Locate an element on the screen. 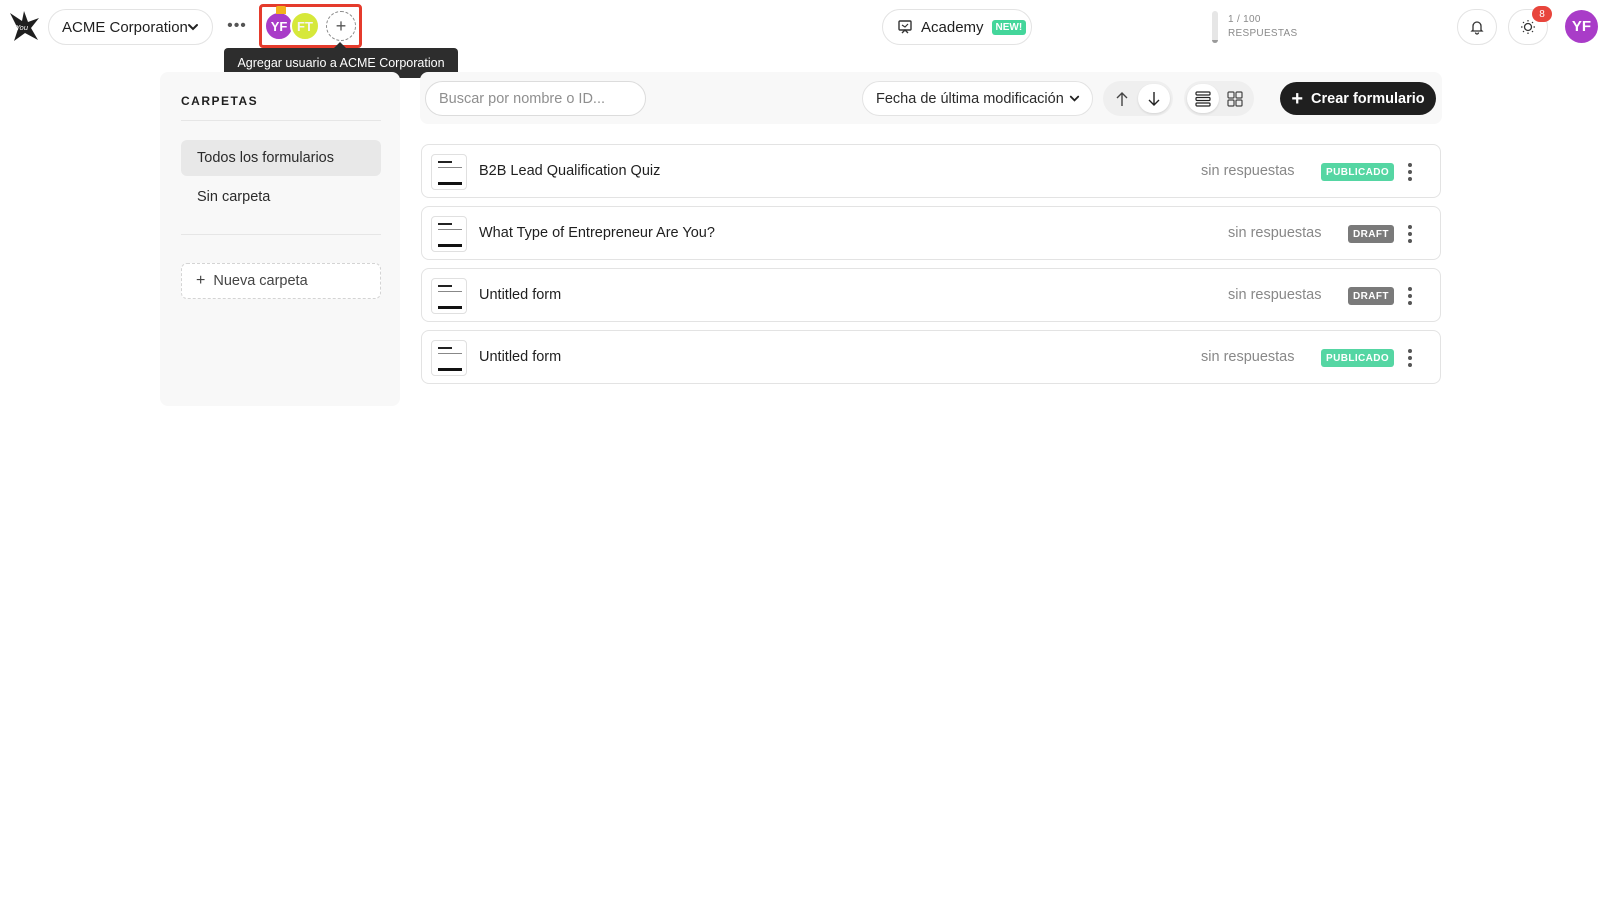 Image resolution: width=1600 pixels, height=900 pixels. more-options-button: ••• is located at coordinates (237, 26).